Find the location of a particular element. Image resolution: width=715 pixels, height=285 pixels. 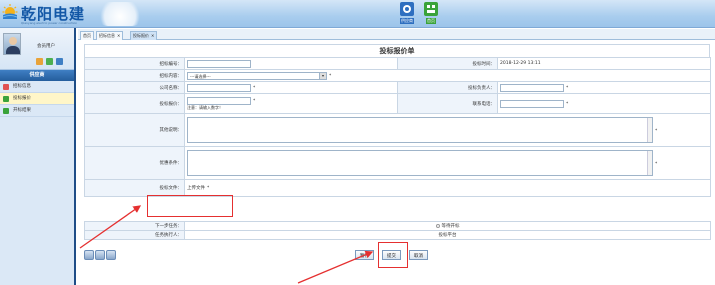

annotation-arrows is located at coordinates (226, 244).